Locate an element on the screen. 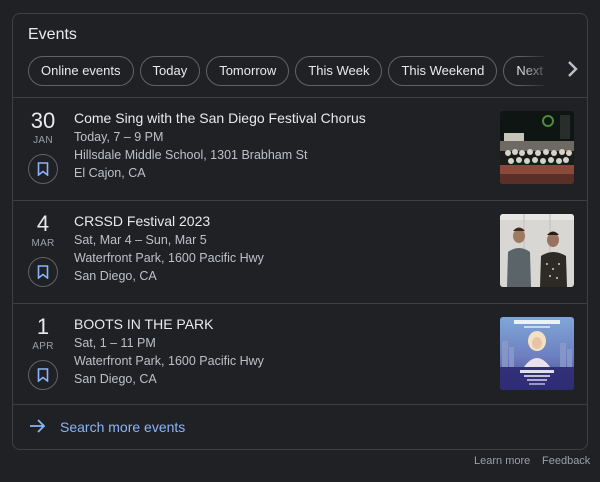 The height and width of the screenshot is (482, 600). chip-tomorrow: Tomorrow is located at coordinates (248, 71).